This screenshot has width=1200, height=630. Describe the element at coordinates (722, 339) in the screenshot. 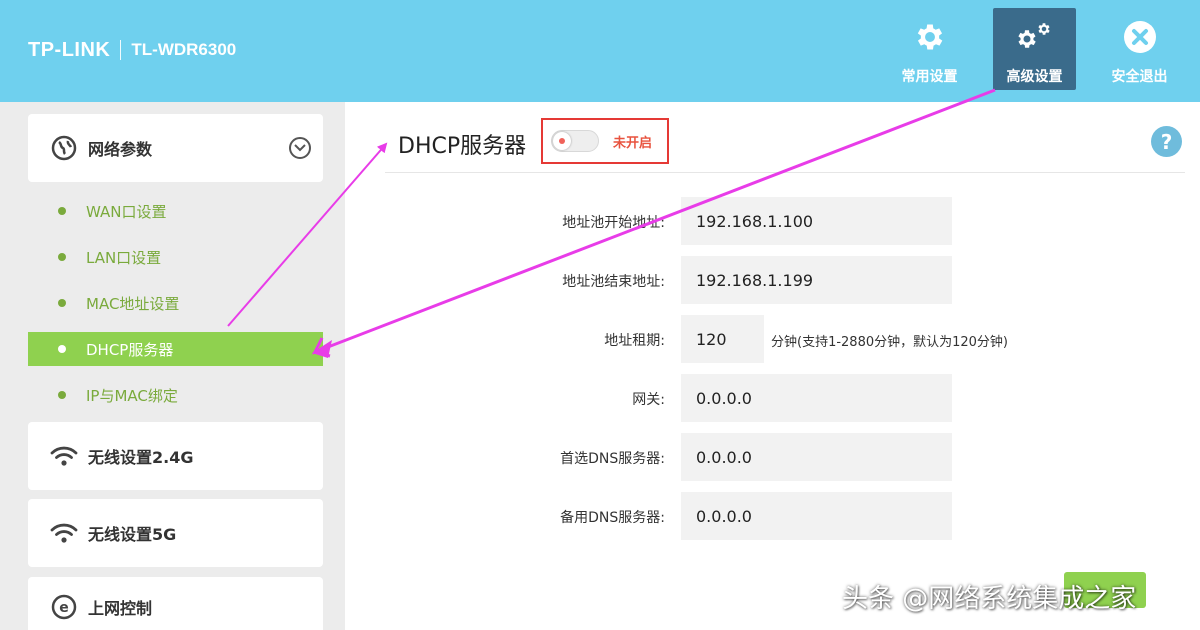

I see `lease-time-input: 120` at that location.